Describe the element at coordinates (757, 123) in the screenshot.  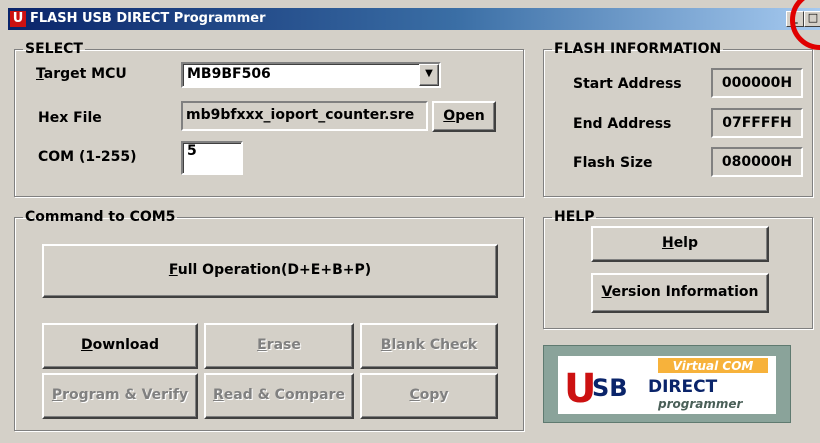
I see `end-address-value: 07FFFFH` at that location.